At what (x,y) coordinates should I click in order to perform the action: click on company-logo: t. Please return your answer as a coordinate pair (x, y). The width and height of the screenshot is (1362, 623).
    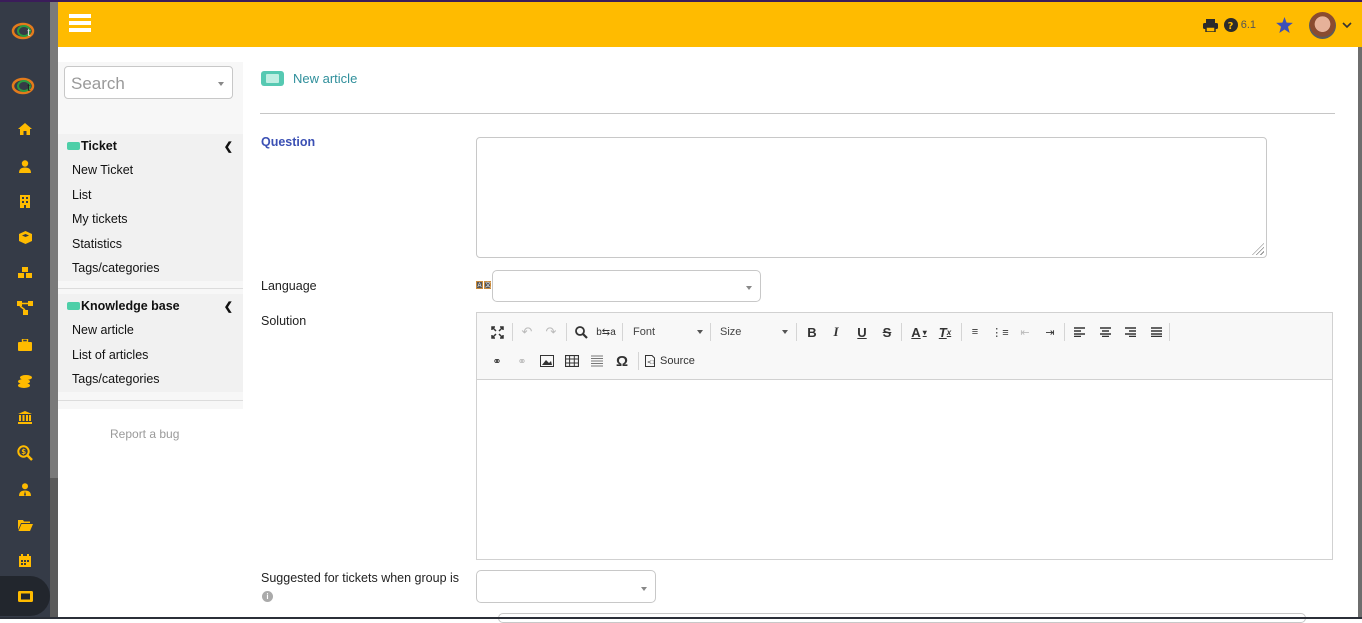
    Looking at the image, I should click on (25, 86).